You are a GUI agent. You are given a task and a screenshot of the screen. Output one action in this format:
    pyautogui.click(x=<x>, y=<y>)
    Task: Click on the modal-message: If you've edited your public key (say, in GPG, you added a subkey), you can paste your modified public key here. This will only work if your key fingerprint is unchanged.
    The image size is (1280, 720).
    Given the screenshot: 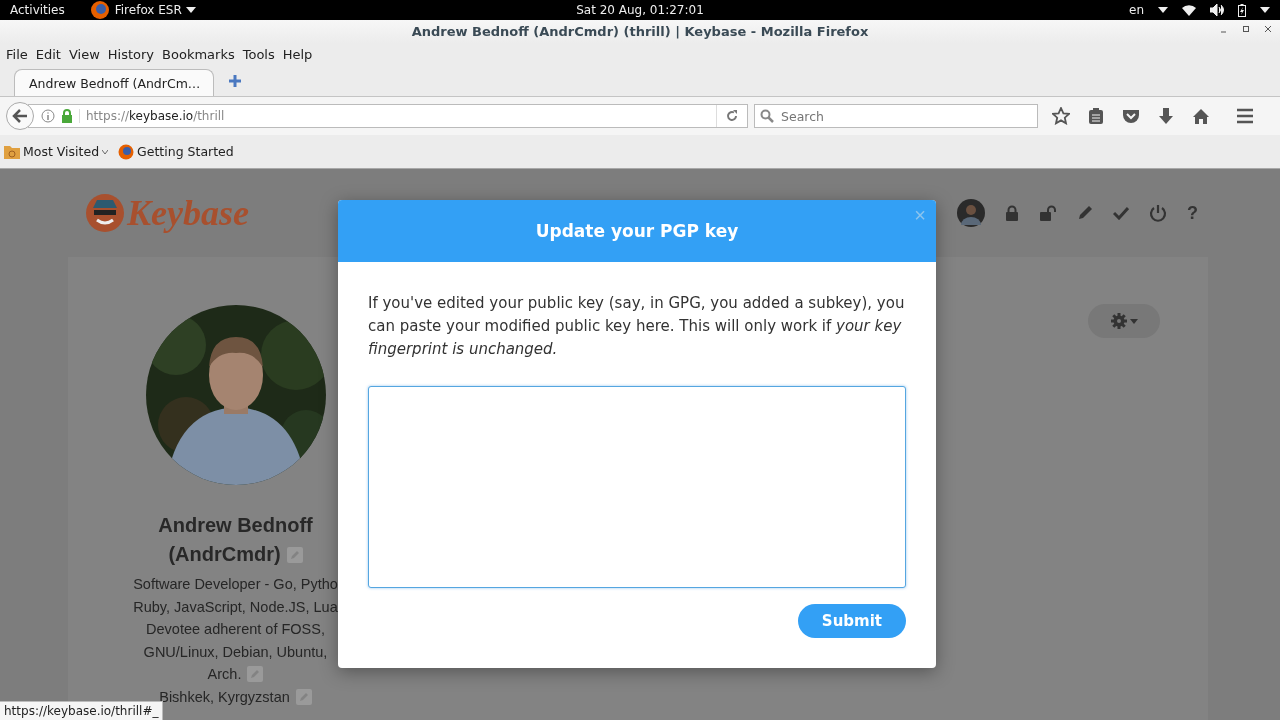 What is the action you would take?
    pyautogui.click(x=637, y=326)
    